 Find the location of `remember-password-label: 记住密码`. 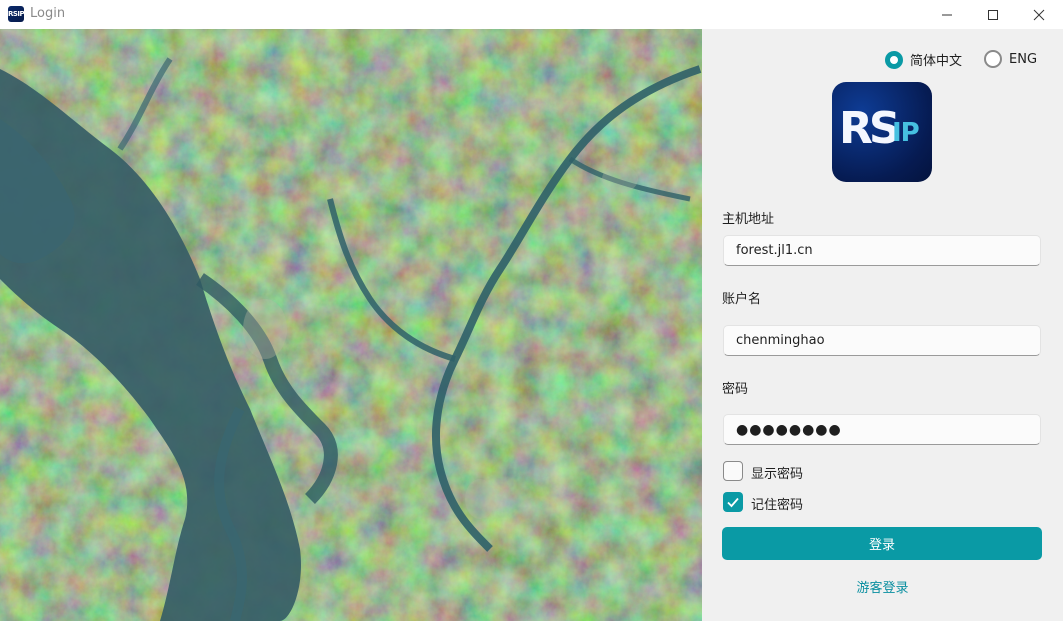

remember-password-label: 记住密码 is located at coordinates (777, 505).